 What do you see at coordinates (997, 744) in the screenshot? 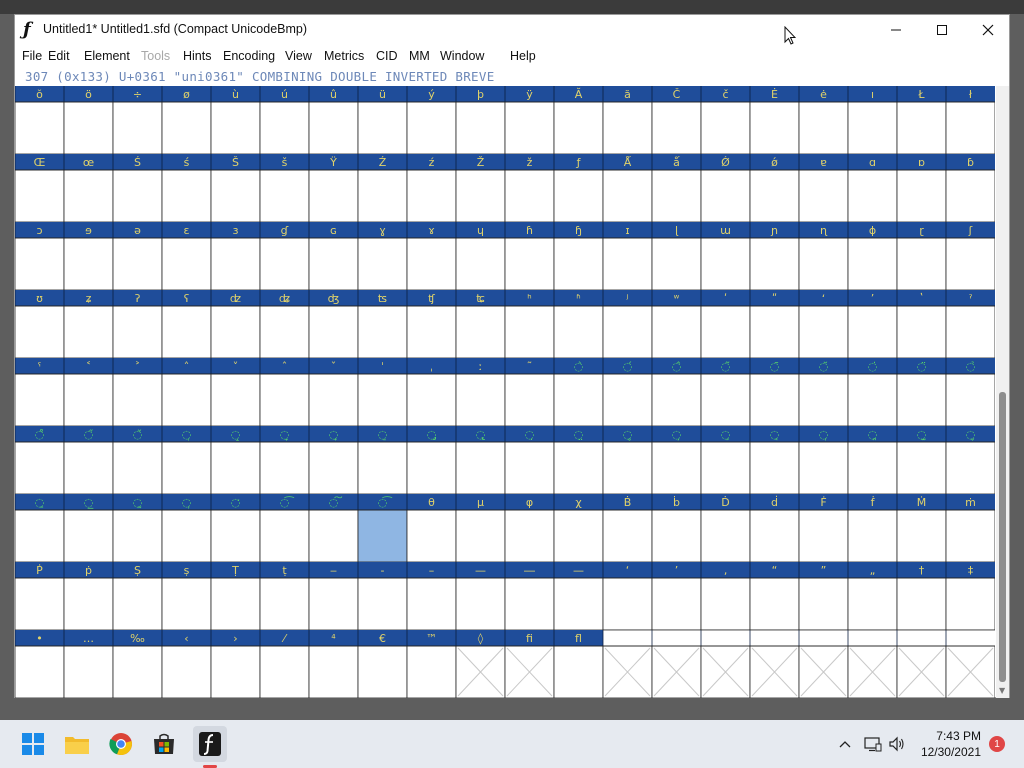
I see `notification-badge: 1` at bounding box center [997, 744].